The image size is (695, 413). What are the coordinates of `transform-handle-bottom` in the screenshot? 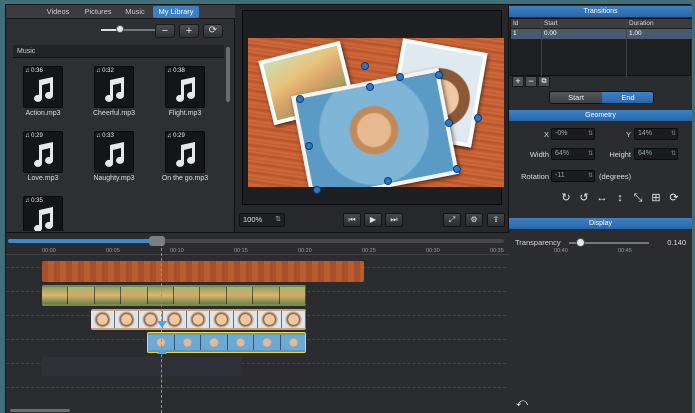 It's located at (388, 181).